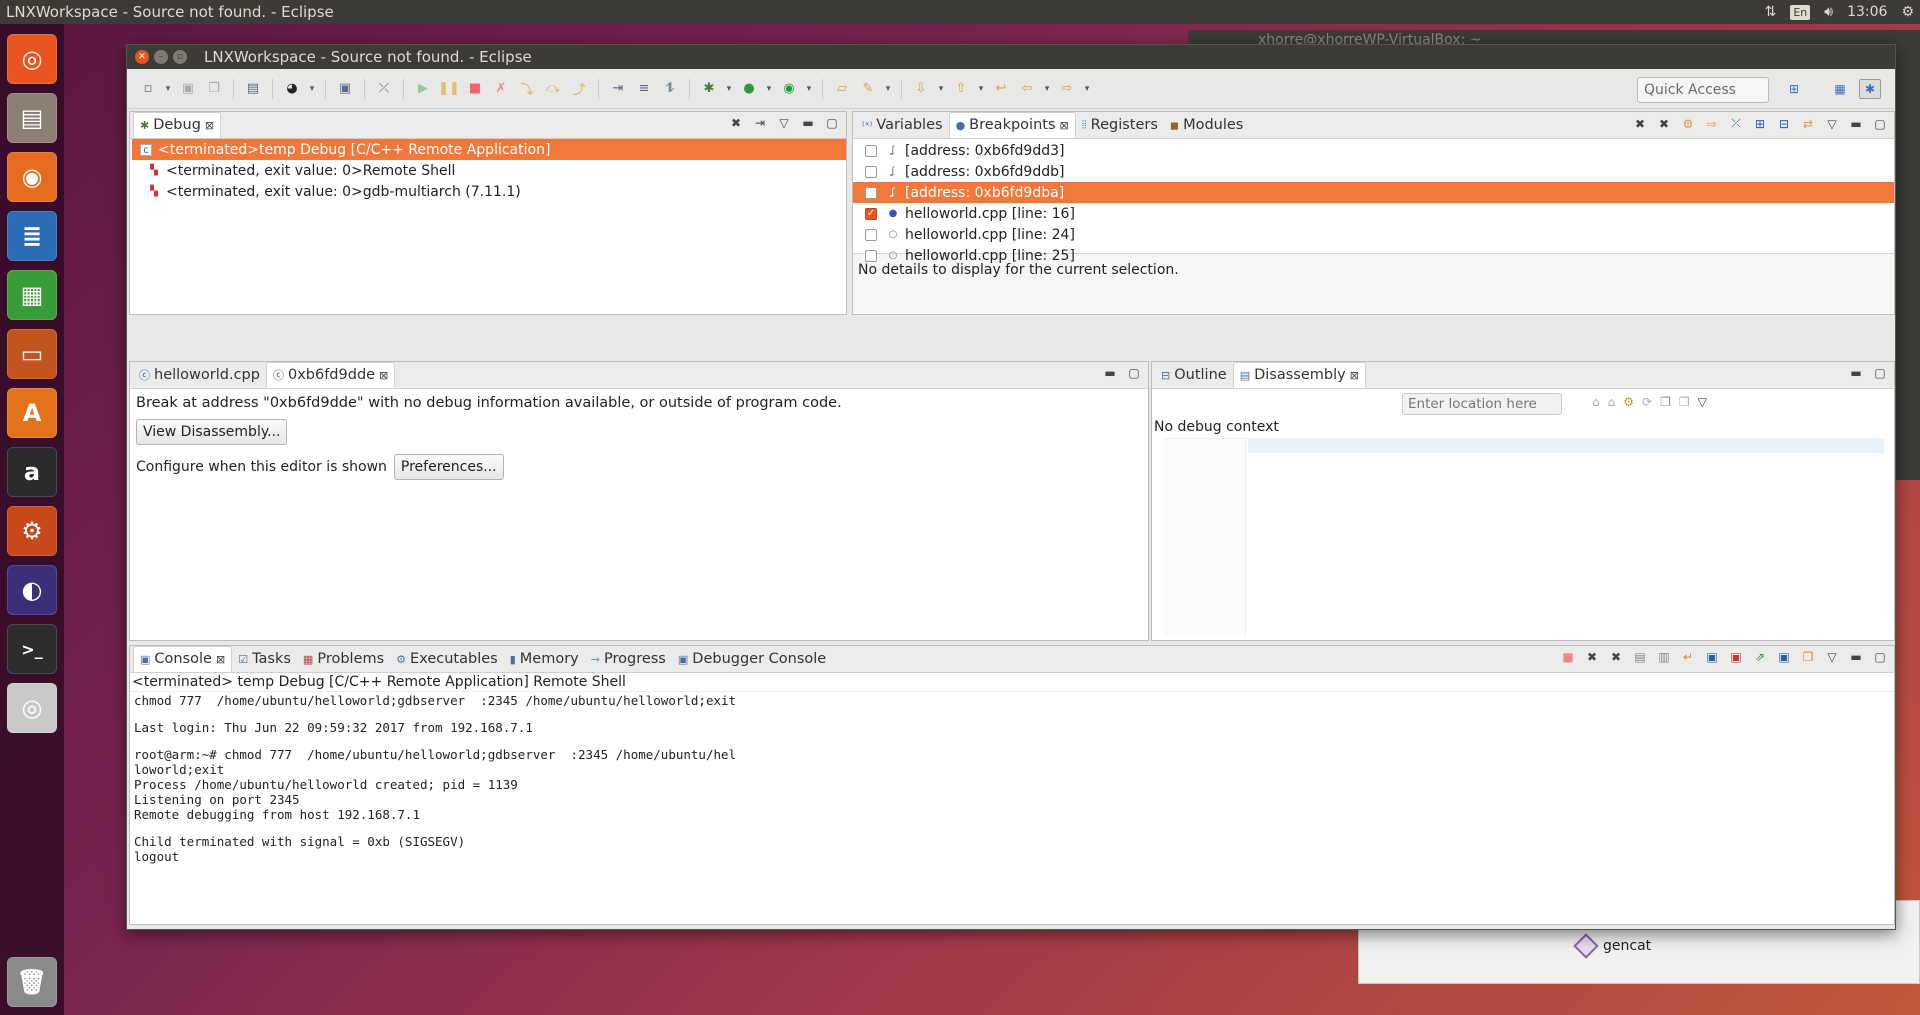  Describe the element at coordinates (199, 375) in the screenshot. I see `tab-helloworld-cpp: ⓒ helloworld.cpp` at that location.